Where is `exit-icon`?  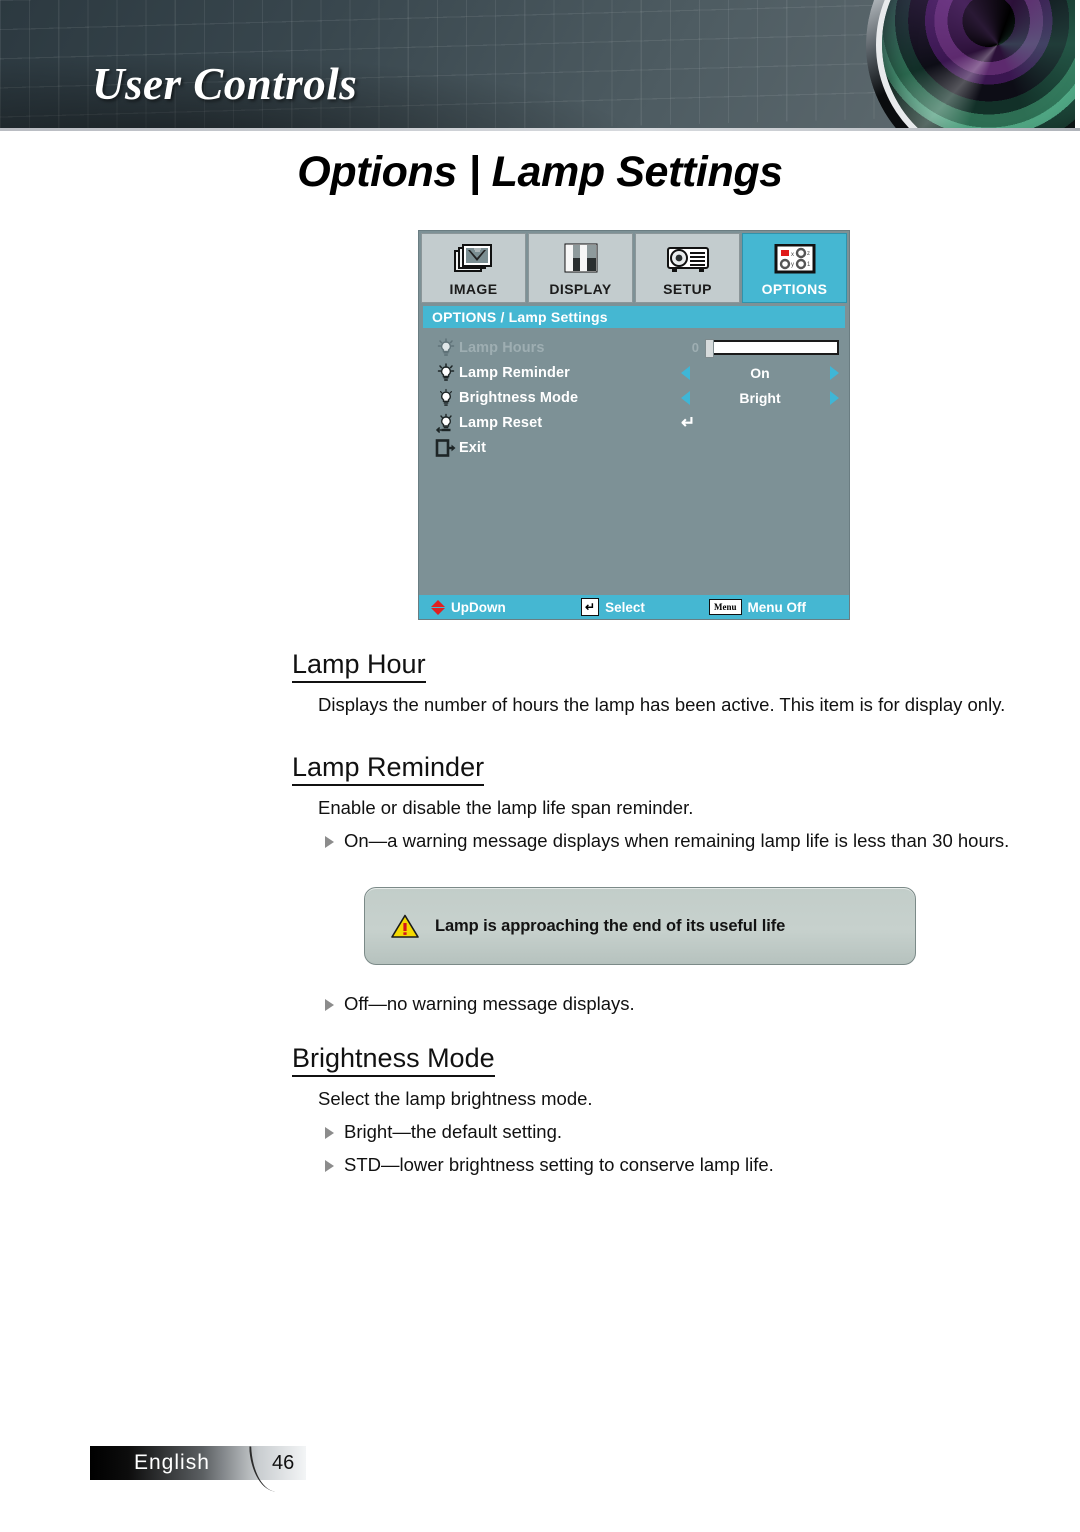
exit-icon is located at coordinates (446, 448).